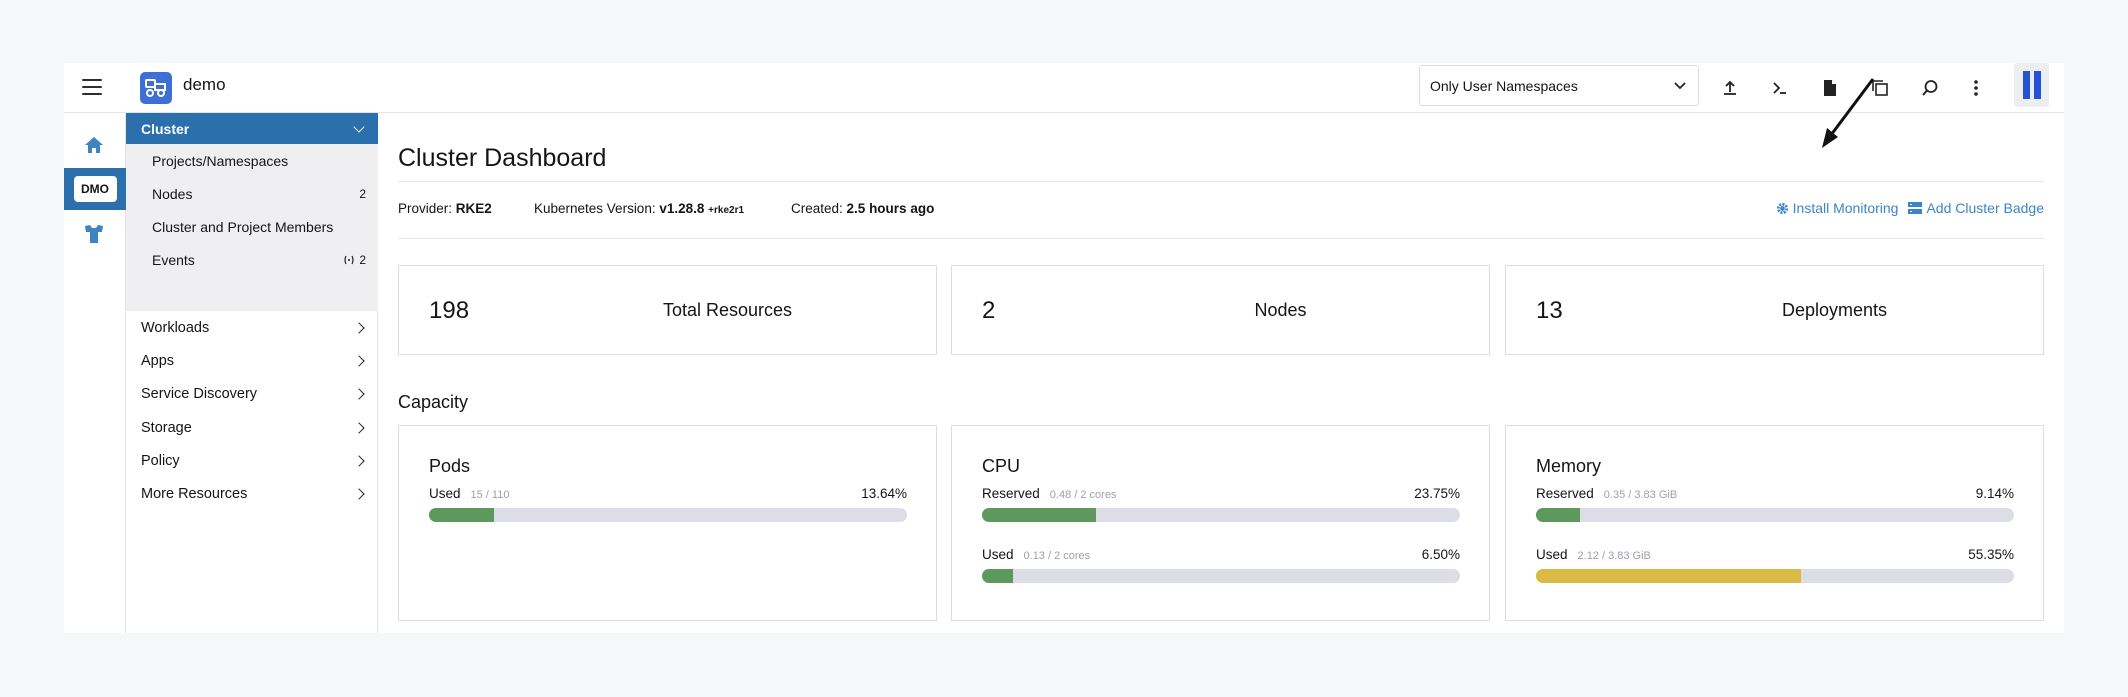 The height and width of the screenshot is (697, 2128). I want to click on tile-label: Total Resources, so click(727, 310).